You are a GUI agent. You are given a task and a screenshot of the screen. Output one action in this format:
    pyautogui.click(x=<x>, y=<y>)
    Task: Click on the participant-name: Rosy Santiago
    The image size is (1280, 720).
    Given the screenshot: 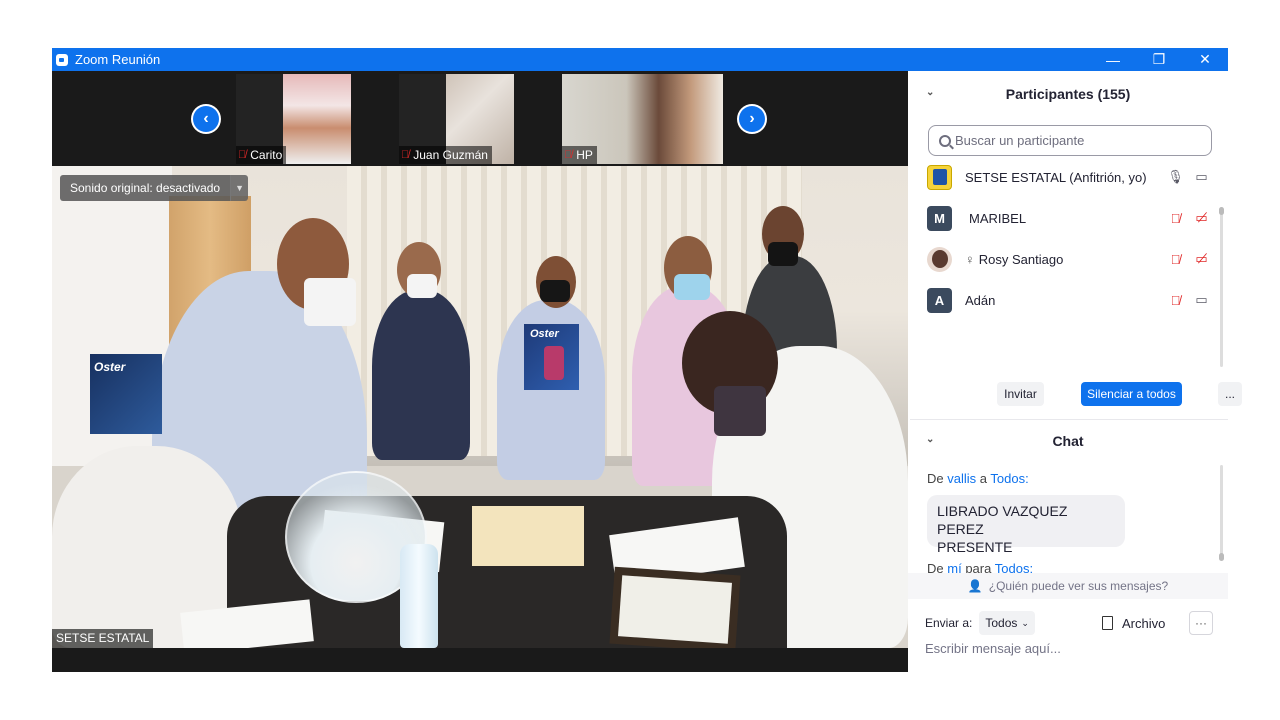 What is the action you would take?
    pyautogui.click(x=1021, y=259)
    